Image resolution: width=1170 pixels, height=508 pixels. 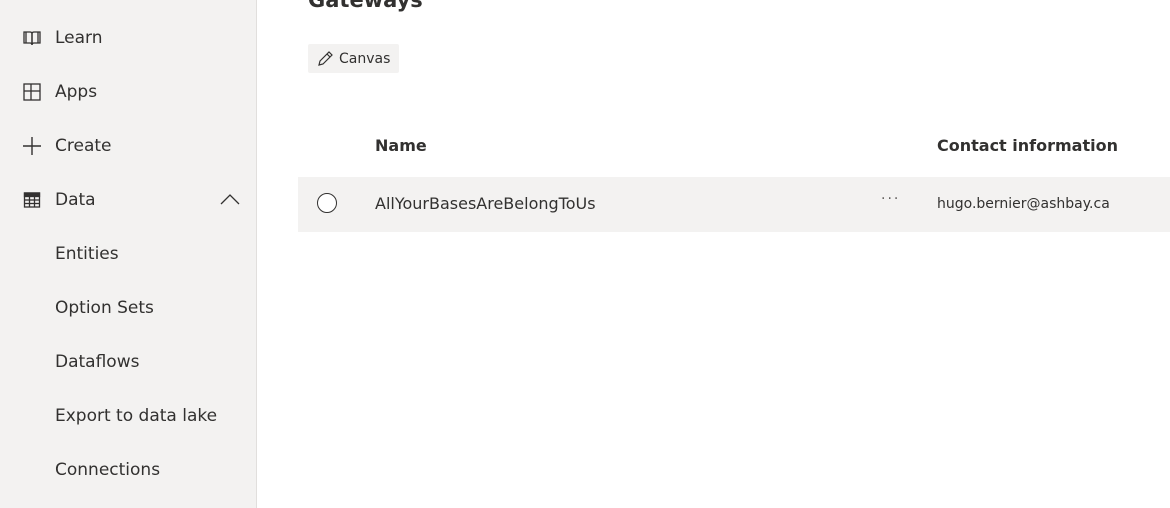 I want to click on sidebar-item-option-sets: Option Sets, so click(x=128, y=308).